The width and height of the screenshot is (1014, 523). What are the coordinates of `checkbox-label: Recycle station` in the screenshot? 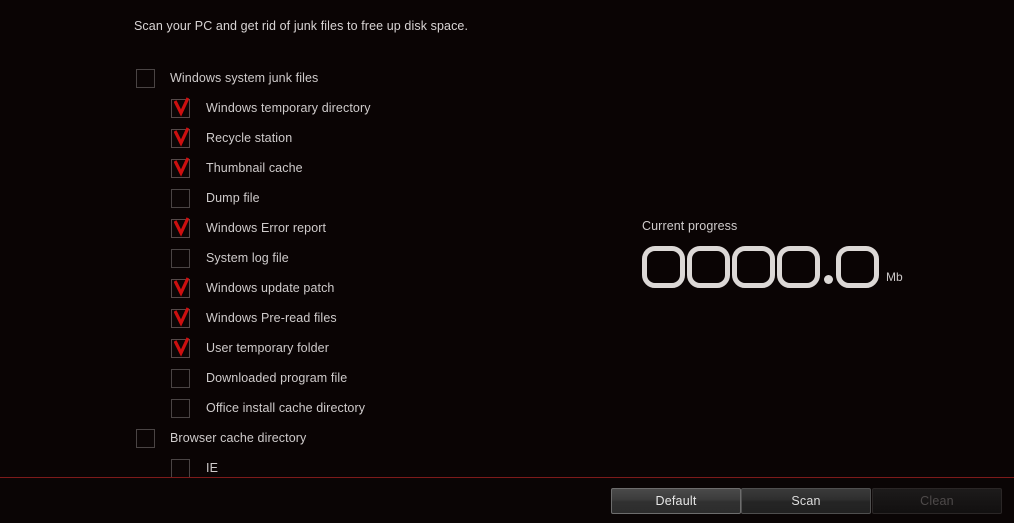 It's located at (249, 138).